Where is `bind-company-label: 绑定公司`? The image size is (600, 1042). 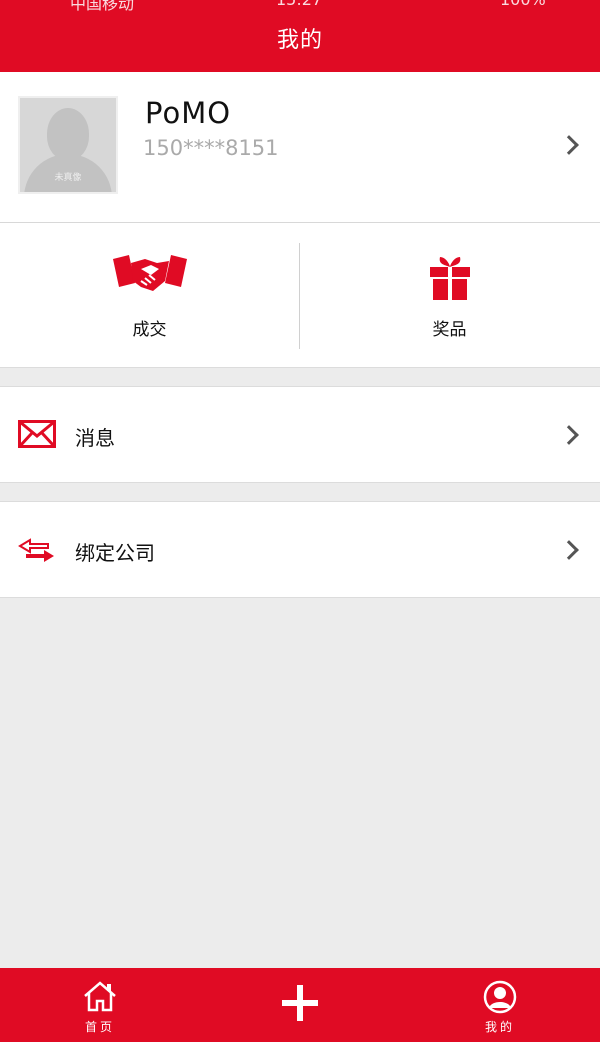
bind-company-label: 绑定公司 is located at coordinates (115, 553).